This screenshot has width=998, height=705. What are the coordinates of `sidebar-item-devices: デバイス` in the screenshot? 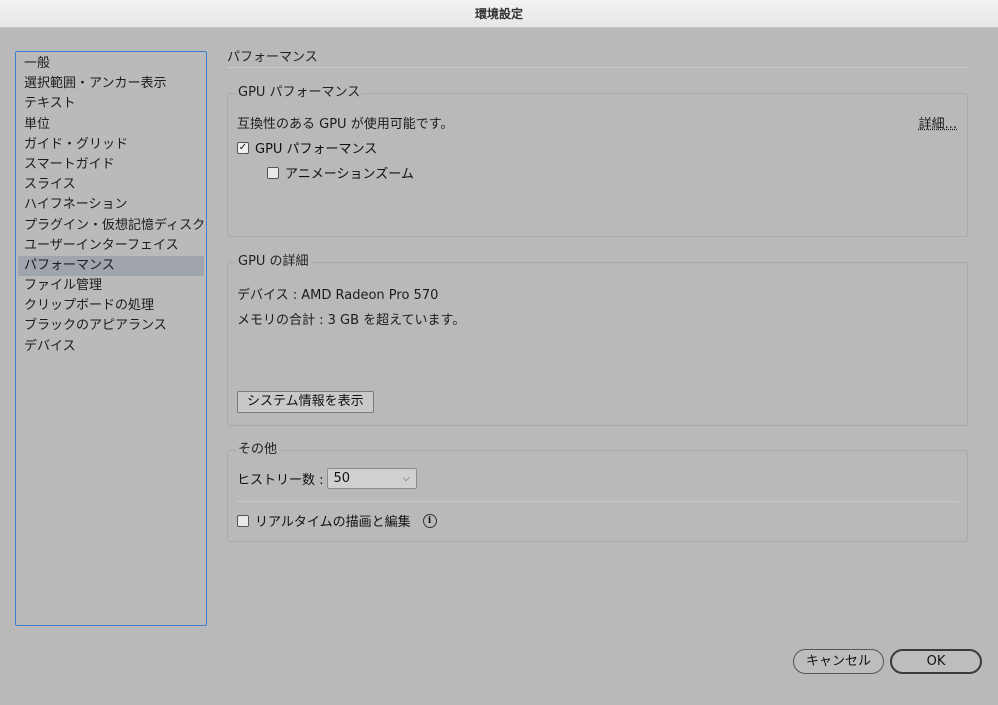 It's located at (111, 347).